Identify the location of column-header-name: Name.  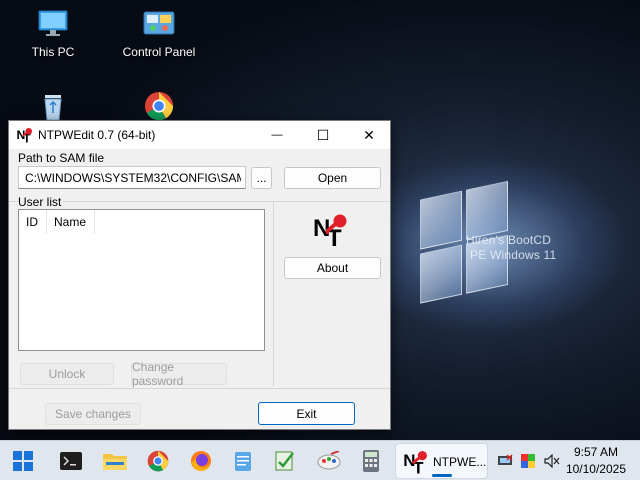
(71, 222).